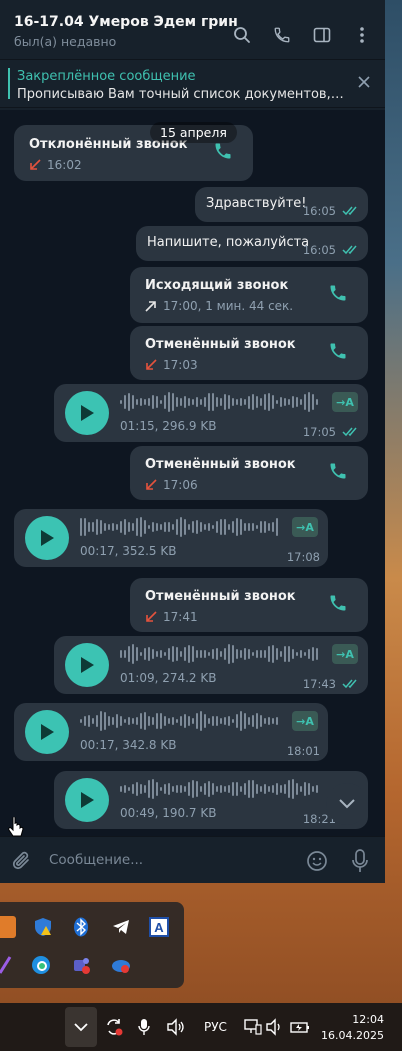 This screenshot has width=402, height=1051. Describe the element at coordinates (128, 745) in the screenshot. I see `voice-meta: 00:17, 342.8 KB` at that location.